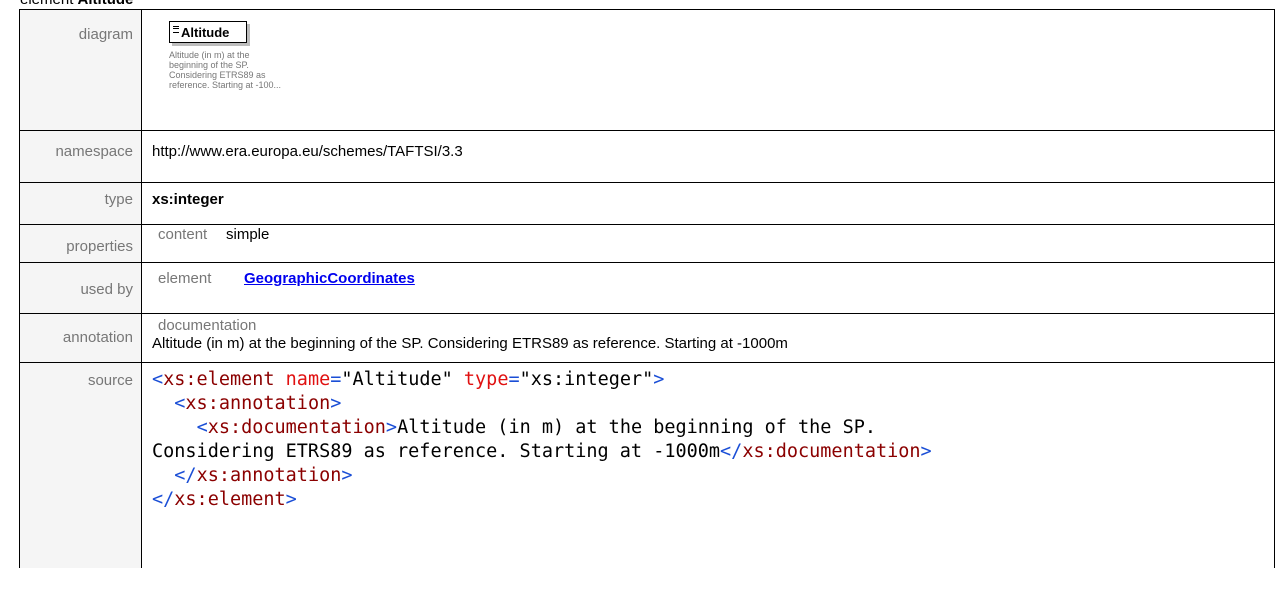  I want to click on element-box-label: Altitude, so click(205, 32).